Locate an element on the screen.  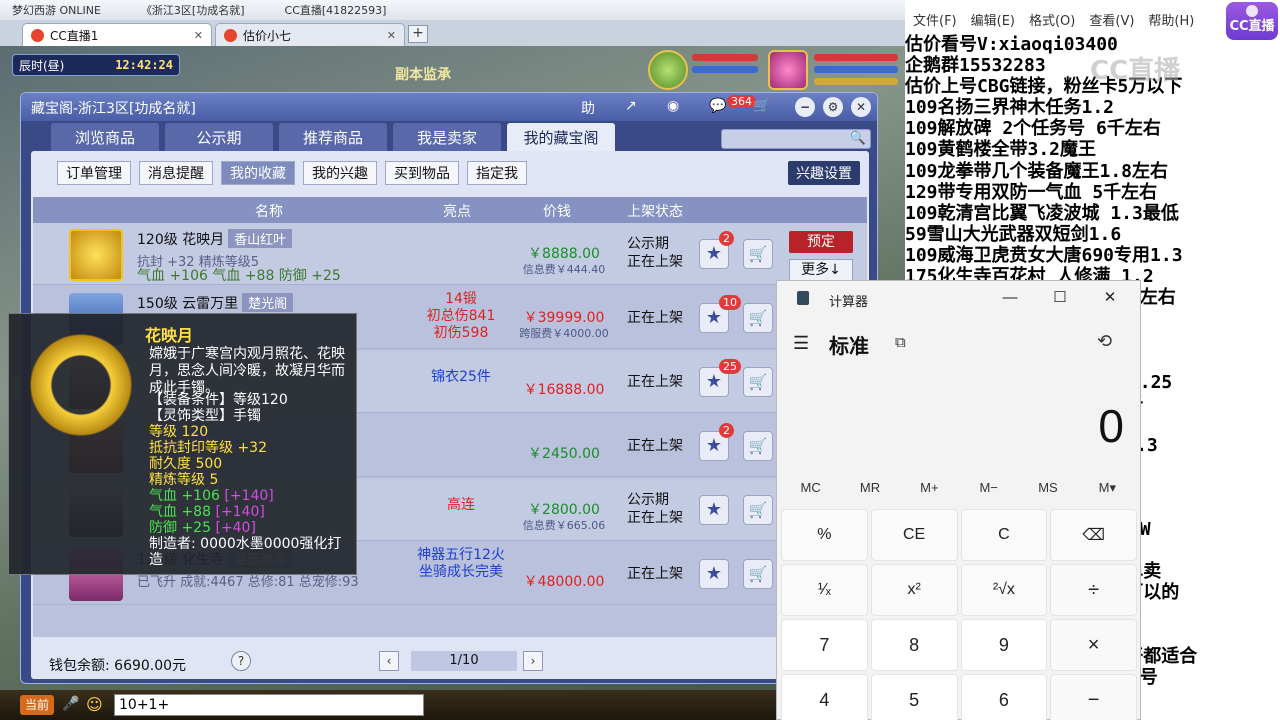
tab-publicity: 公示期 is located at coordinates (219, 137).